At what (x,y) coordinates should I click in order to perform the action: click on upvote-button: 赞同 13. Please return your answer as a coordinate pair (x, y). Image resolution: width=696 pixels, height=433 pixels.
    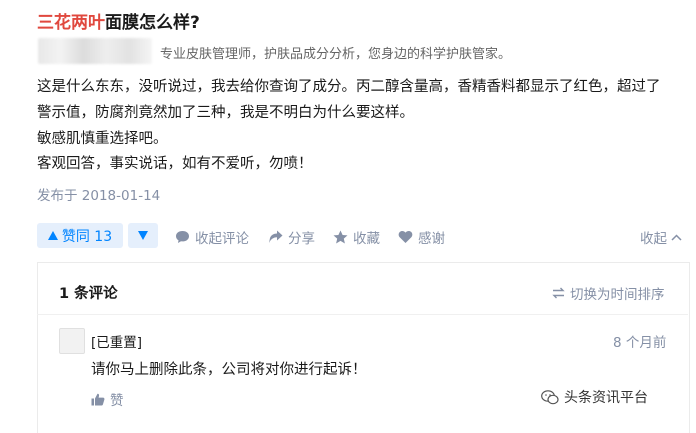
    Looking at the image, I should click on (80, 235).